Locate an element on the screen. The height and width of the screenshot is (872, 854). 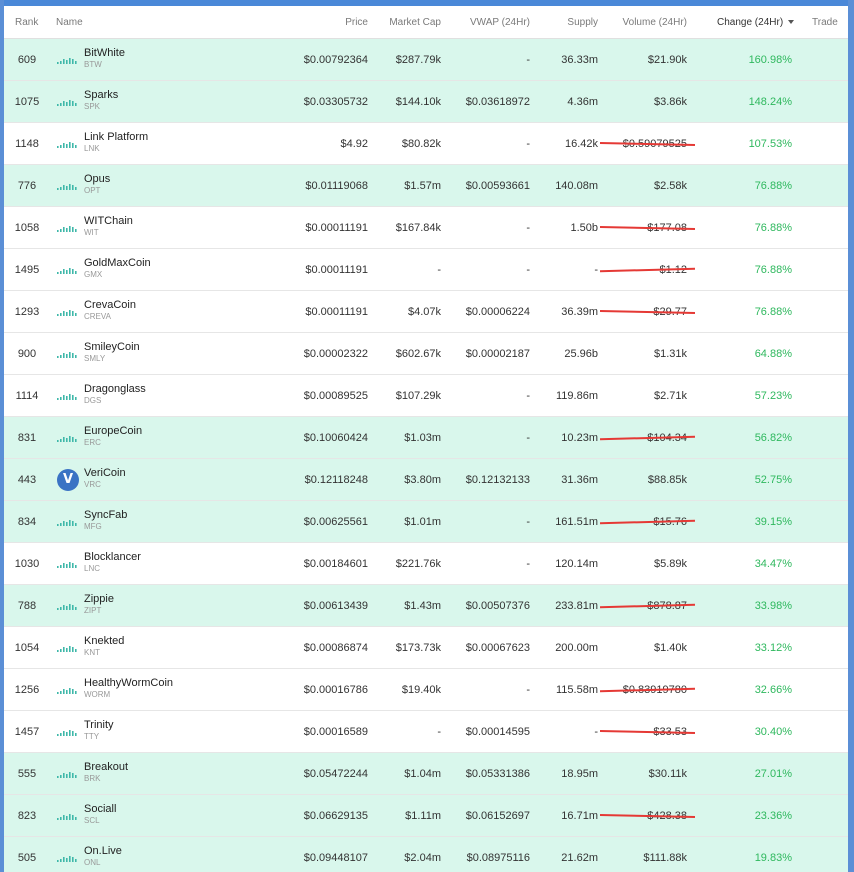
change-cell: 33.12% is located at coordinates (773, 648).